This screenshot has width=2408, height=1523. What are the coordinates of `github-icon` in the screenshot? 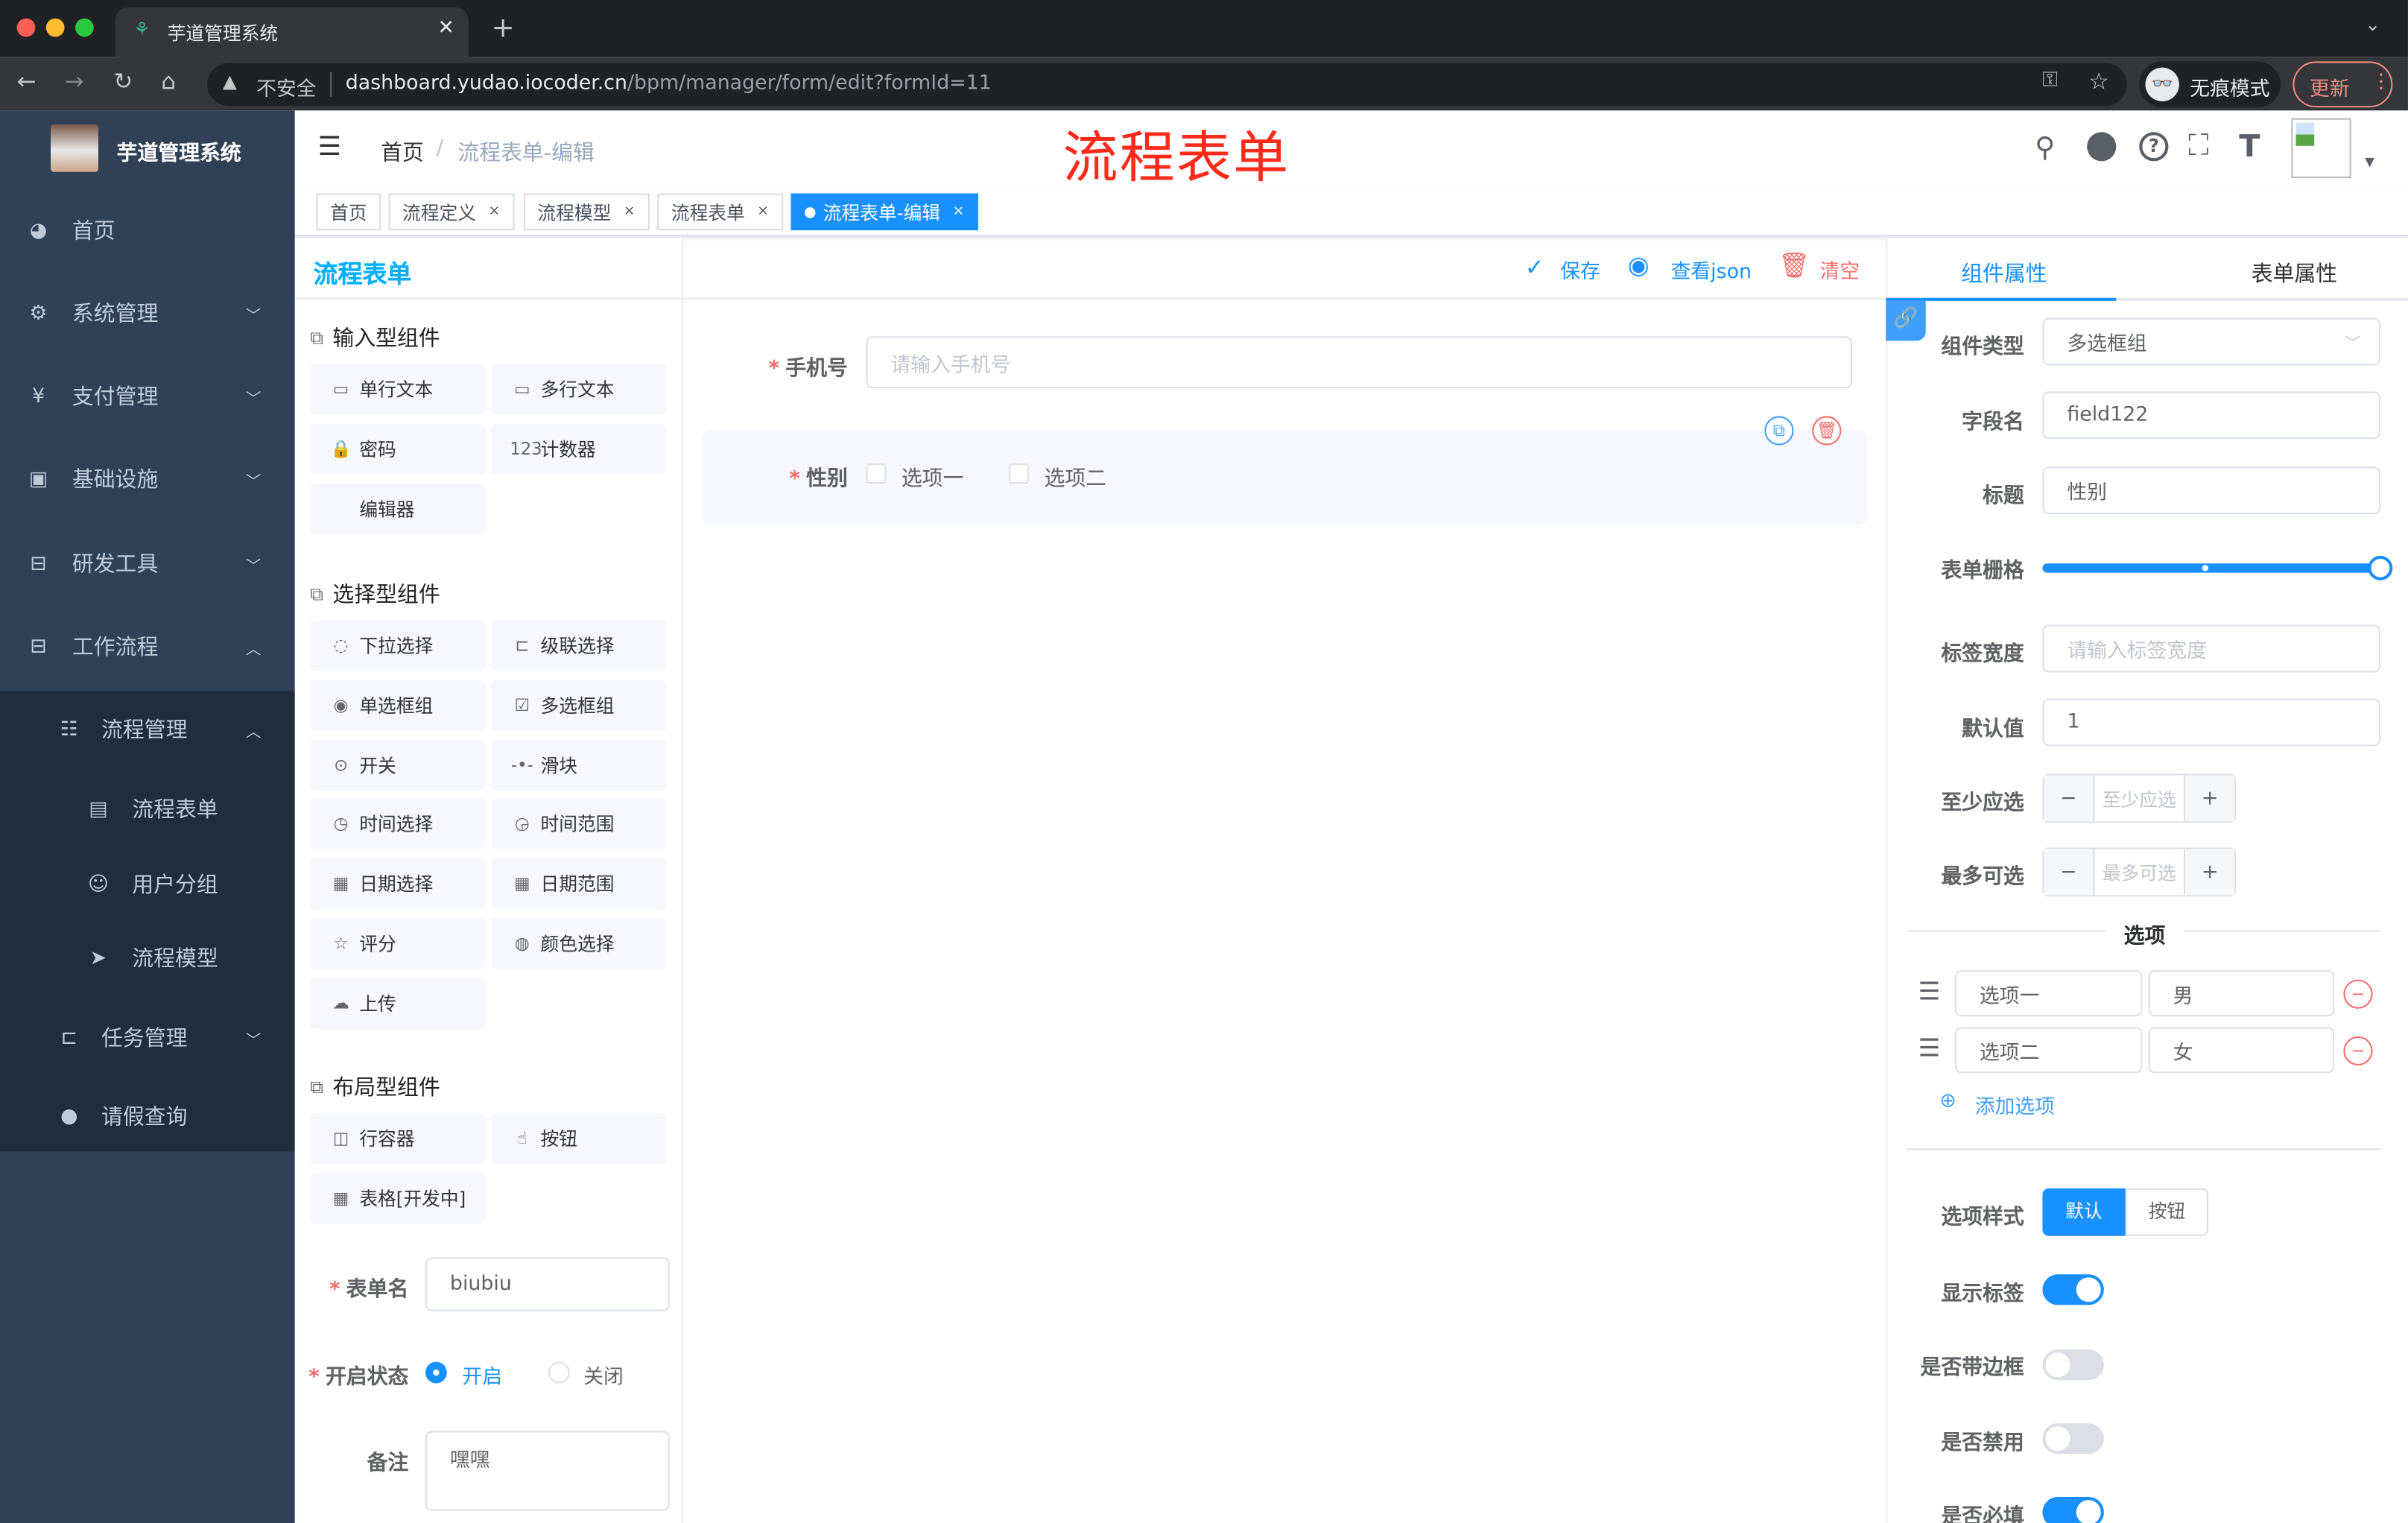 It's located at (2102, 147).